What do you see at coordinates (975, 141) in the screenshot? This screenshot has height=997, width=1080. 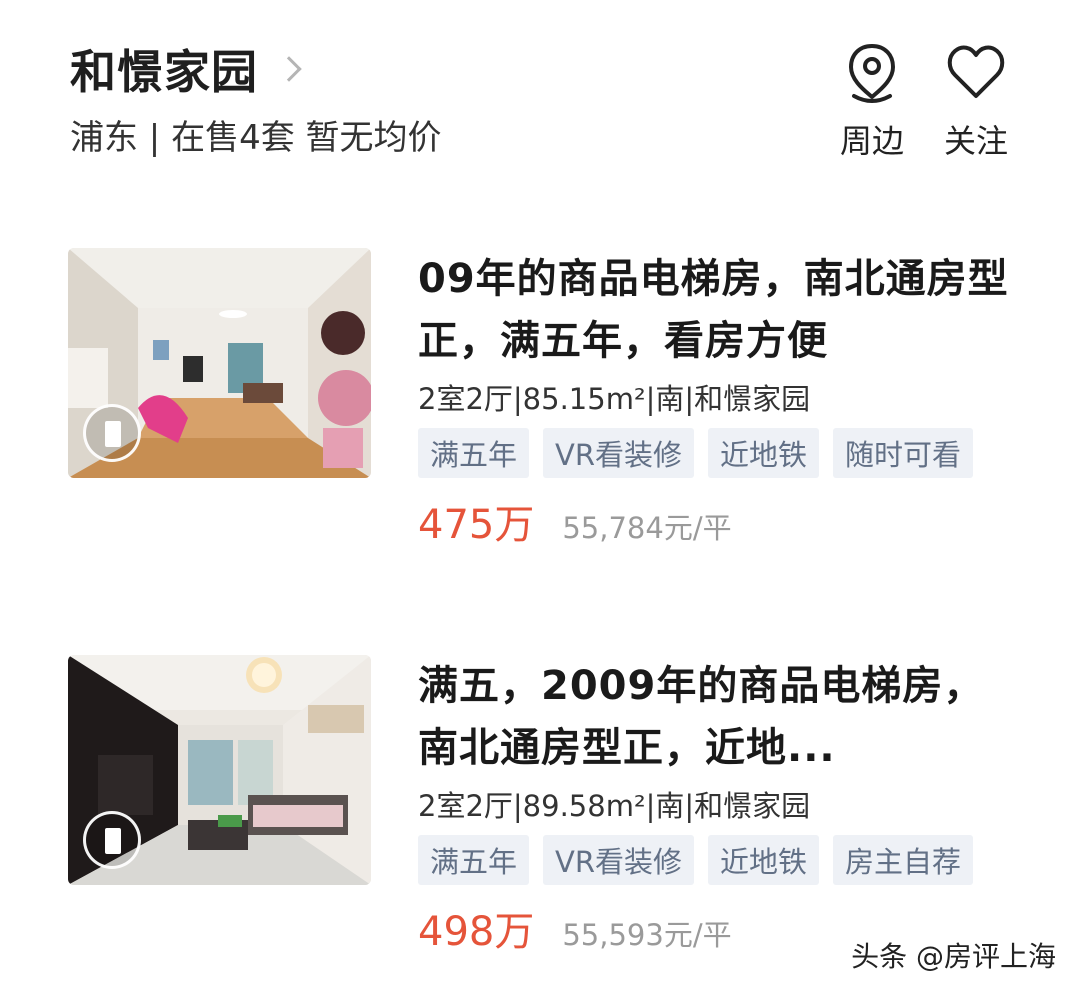 I see `follow-label: 关注` at bounding box center [975, 141].